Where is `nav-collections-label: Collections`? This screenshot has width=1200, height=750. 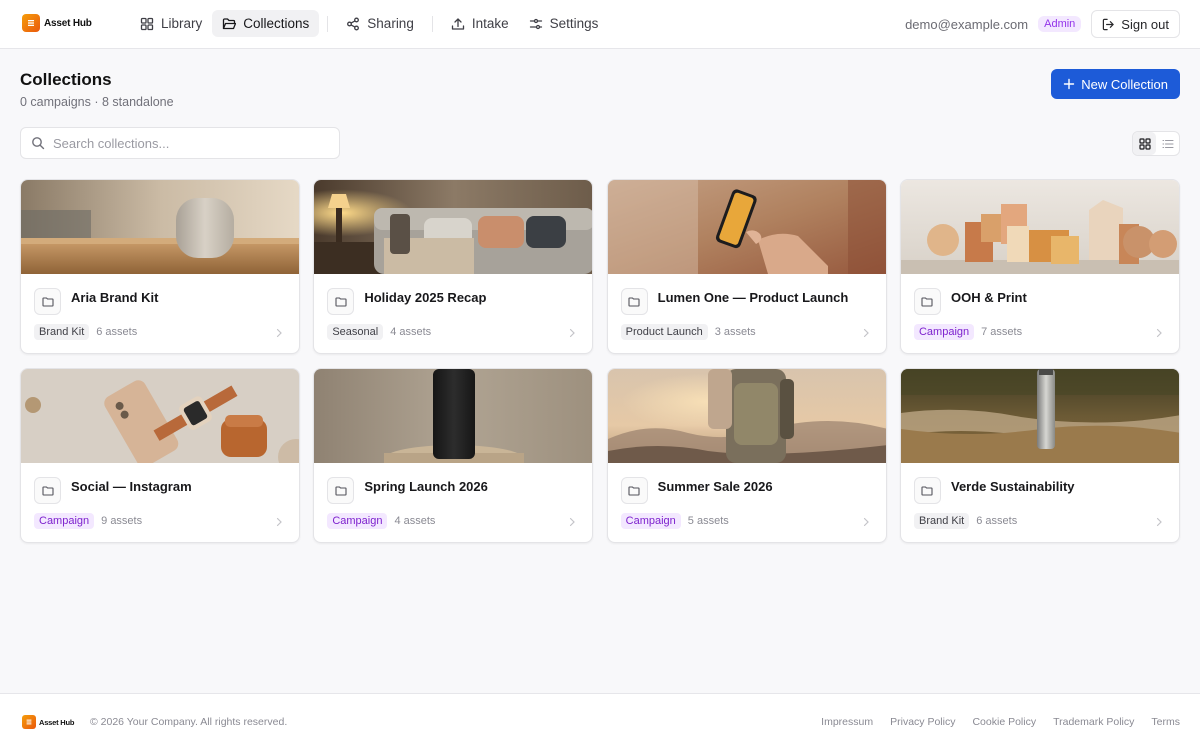
nav-collections-label: Collections is located at coordinates (276, 23).